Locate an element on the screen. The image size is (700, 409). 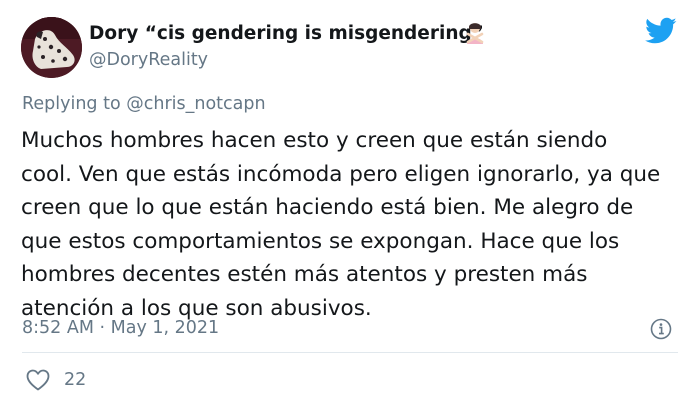
avatar-dog-image is located at coordinates (51, 47).